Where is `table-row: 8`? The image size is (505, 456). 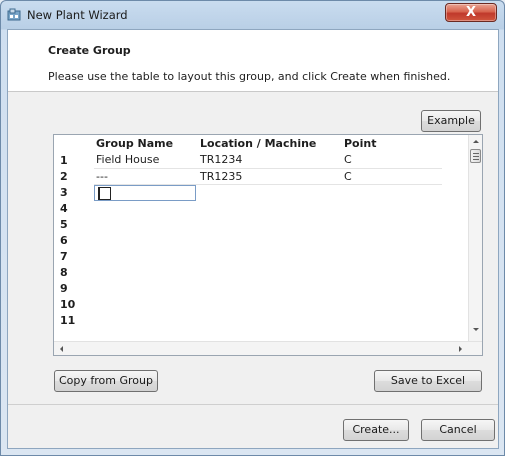
table-row: 8 is located at coordinates (248, 272).